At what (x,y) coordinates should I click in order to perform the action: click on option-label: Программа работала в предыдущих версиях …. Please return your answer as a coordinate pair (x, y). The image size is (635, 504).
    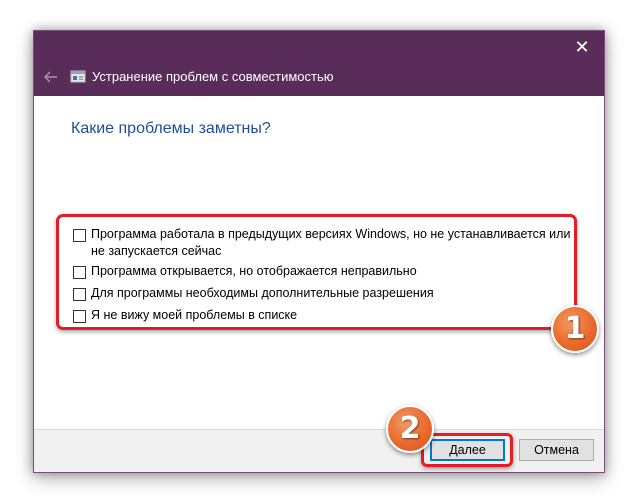
    Looking at the image, I should click on (331, 242).